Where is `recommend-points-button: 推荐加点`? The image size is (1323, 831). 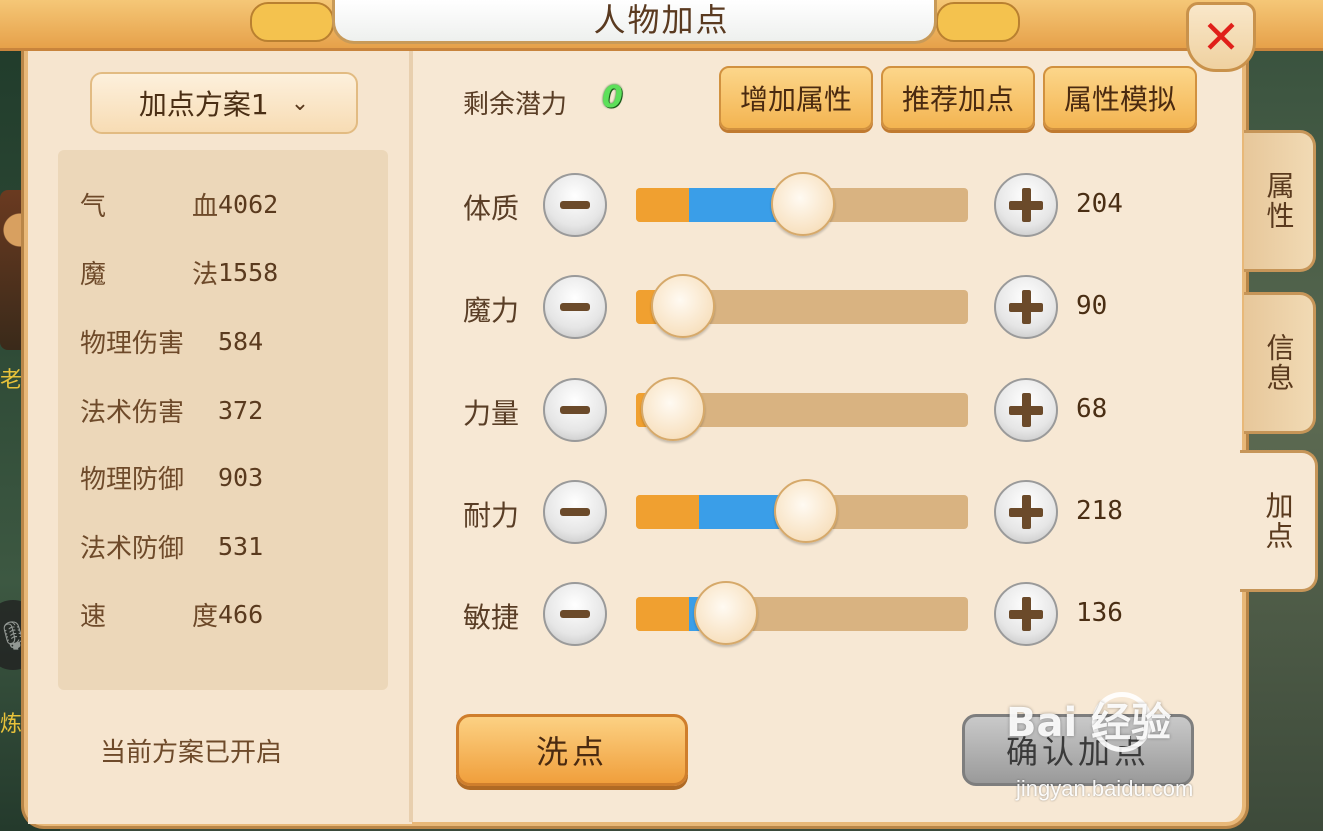
recommend-points-button: 推荐加点 is located at coordinates (958, 98).